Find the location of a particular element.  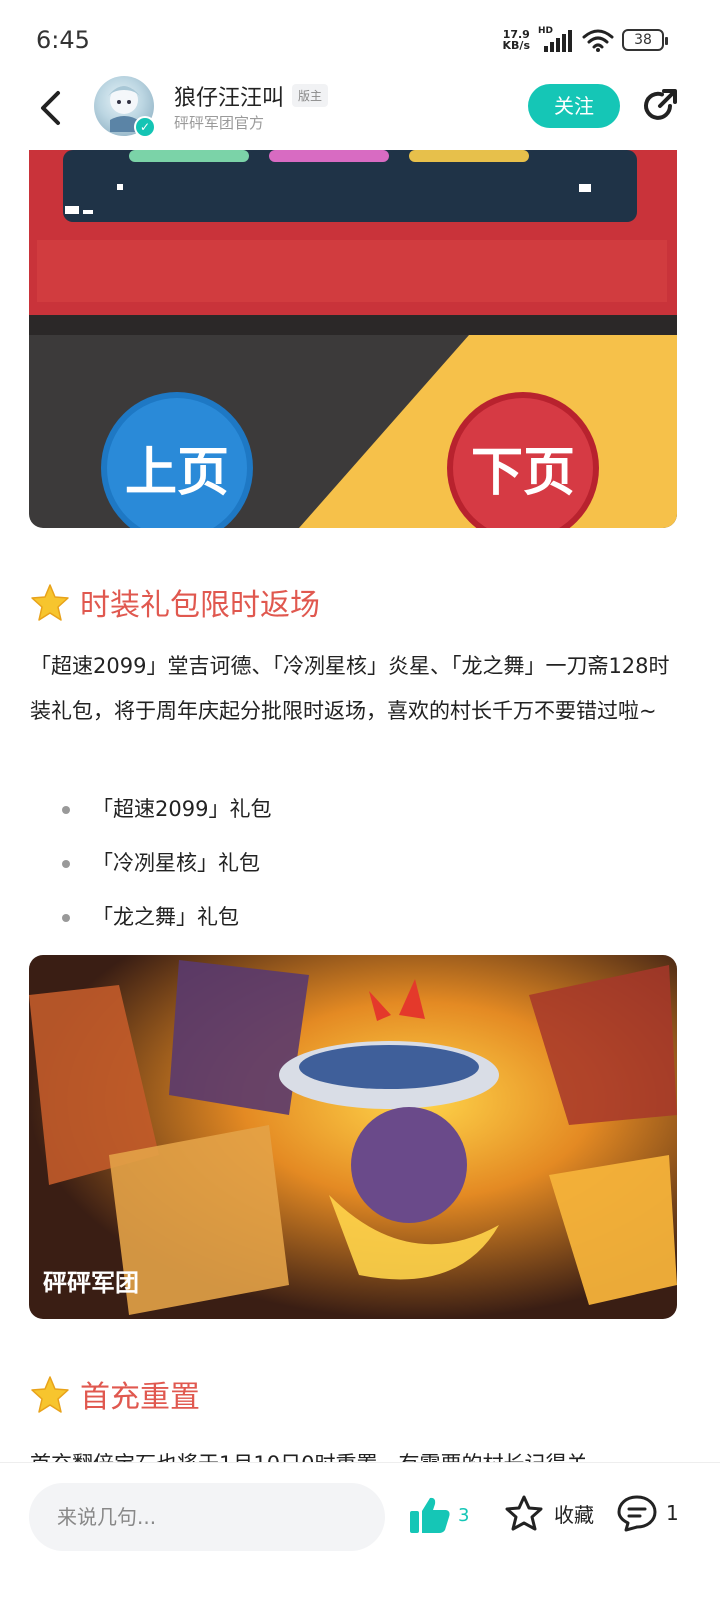

status-icons: 17.9 KB/s HD 38 is located at coordinates (585, 39).